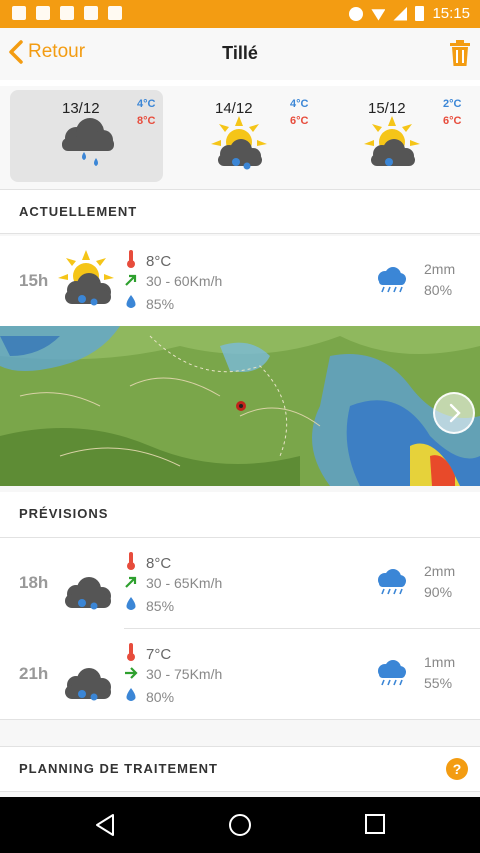  I want to click on page-title: Tillé, so click(240, 53).